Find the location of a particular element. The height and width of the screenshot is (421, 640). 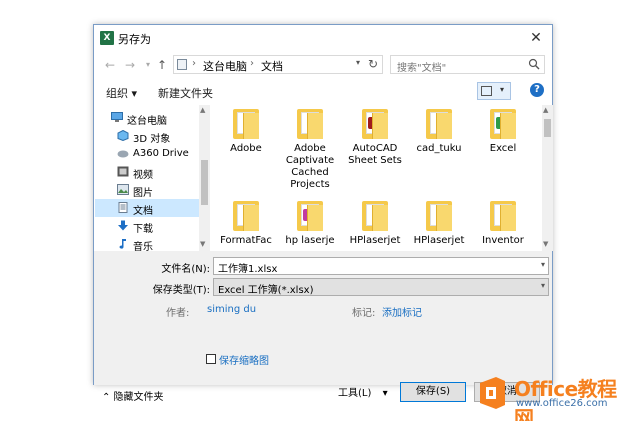

folder-name: hp laserje is located at coordinates (310, 240).